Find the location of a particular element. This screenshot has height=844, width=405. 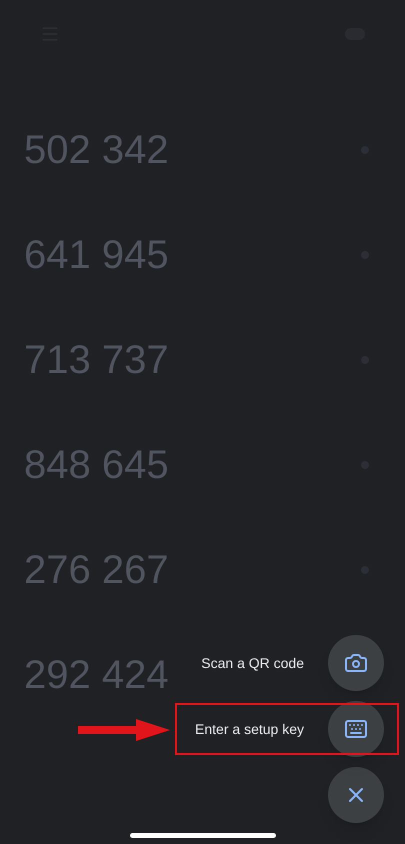

code-text: 641 945 is located at coordinates (96, 255).